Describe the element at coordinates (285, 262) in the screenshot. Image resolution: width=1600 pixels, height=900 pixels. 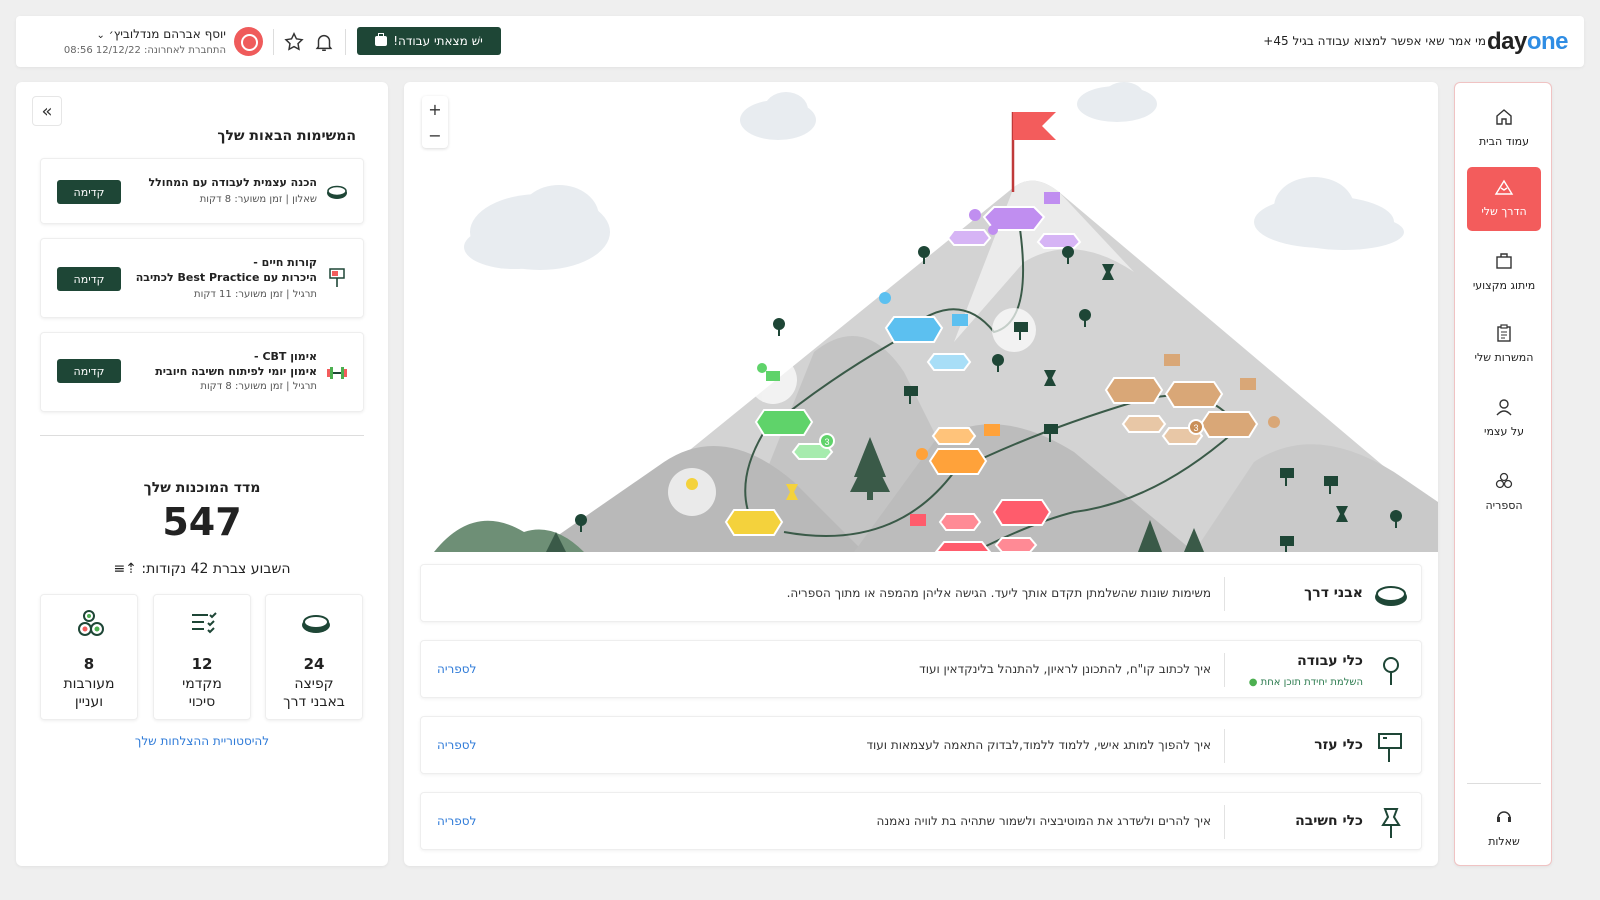
I see `task-title-line1: קורות חיים -` at that location.